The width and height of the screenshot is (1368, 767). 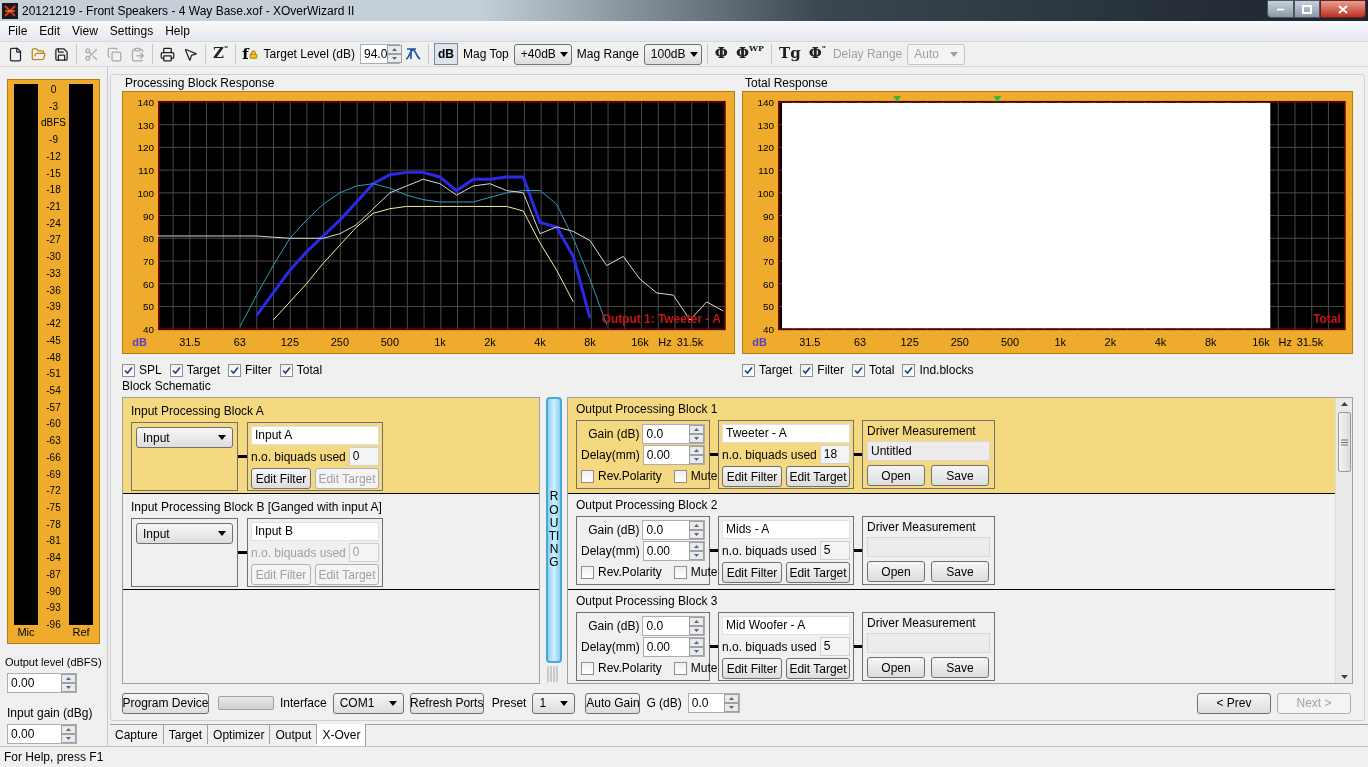 What do you see at coordinates (250, 54) in the screenshot?
I see `toolbar-button: f` at bounding box center [250, 54].